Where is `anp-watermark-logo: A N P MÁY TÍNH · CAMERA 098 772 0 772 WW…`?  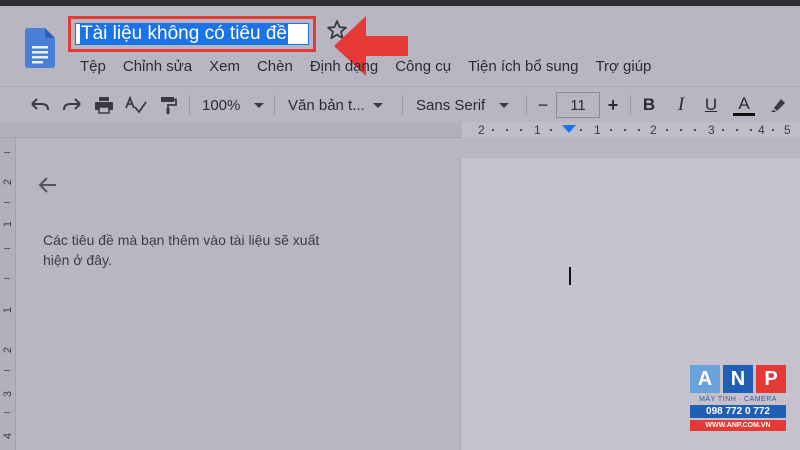
anp-watermark-logo: A N P MÁY TÍNH · CAMERA 098 772 0 772 WW… is located at coordinates (738, 401).